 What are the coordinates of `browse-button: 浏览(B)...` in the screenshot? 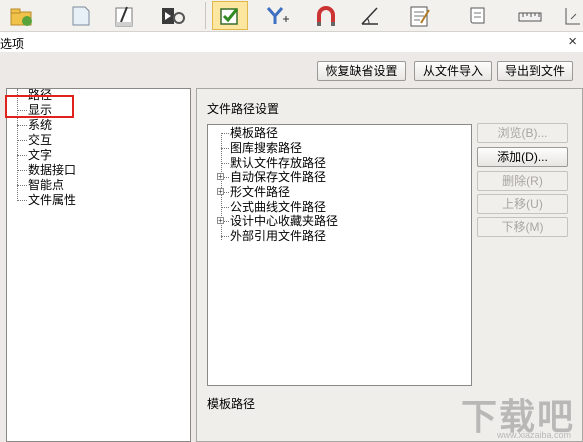 It's located at (522, 133).